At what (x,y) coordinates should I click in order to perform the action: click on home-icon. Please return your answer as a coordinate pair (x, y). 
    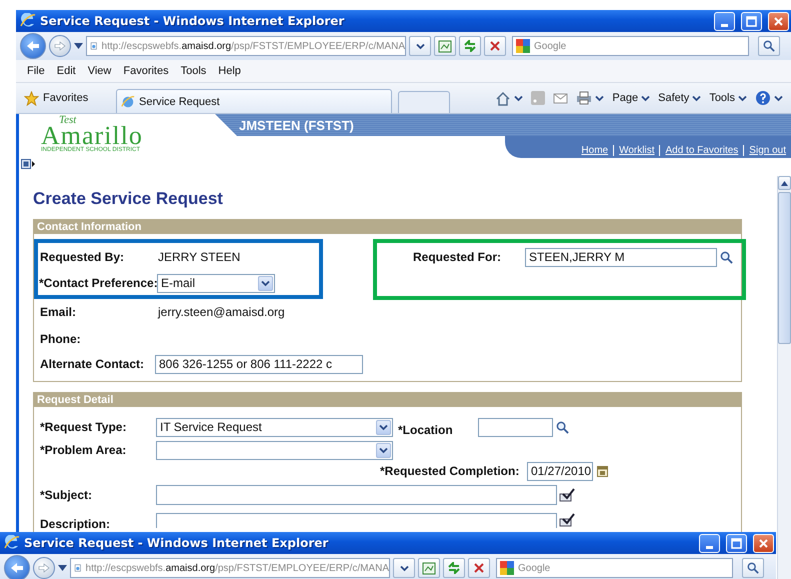
    Looking at the image, I should click on (503, 98).